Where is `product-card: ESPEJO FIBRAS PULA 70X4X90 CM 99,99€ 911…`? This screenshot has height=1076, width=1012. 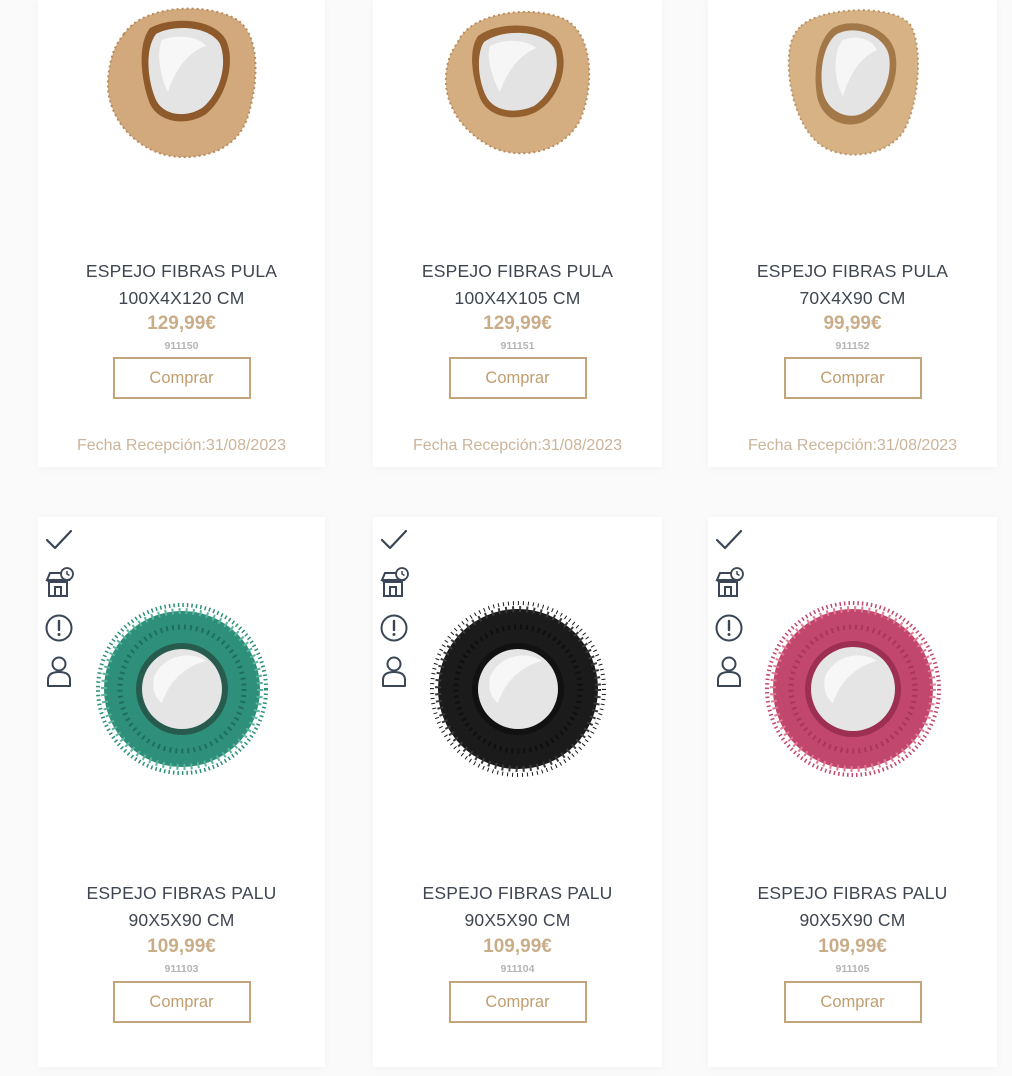 product-card: ESPEJO FIBRAS PULA 70X4X90 CM 99,99€ 911… is located at coordinates (852, 233).